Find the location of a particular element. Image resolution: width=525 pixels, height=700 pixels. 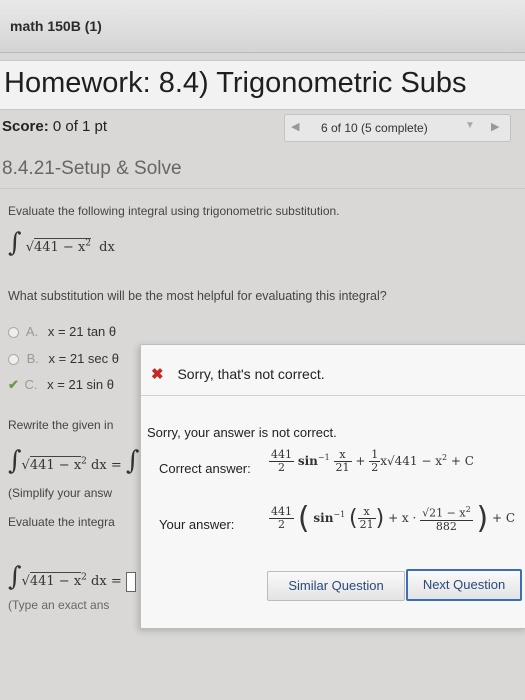

correct-coef-frac: 441 2 is located at coordinates (281, 461).